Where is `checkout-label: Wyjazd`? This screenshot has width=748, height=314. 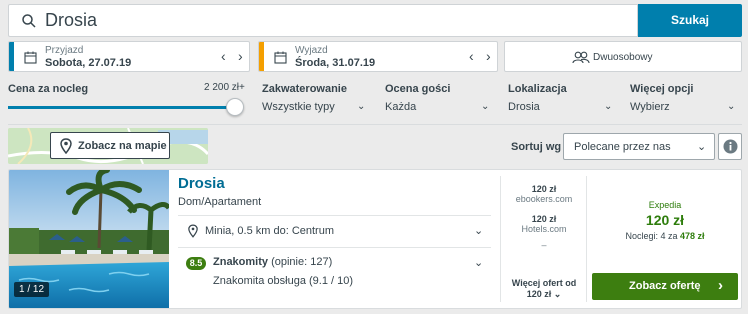 checkout-label: Wyjazd is located at coordinates (311, 50).